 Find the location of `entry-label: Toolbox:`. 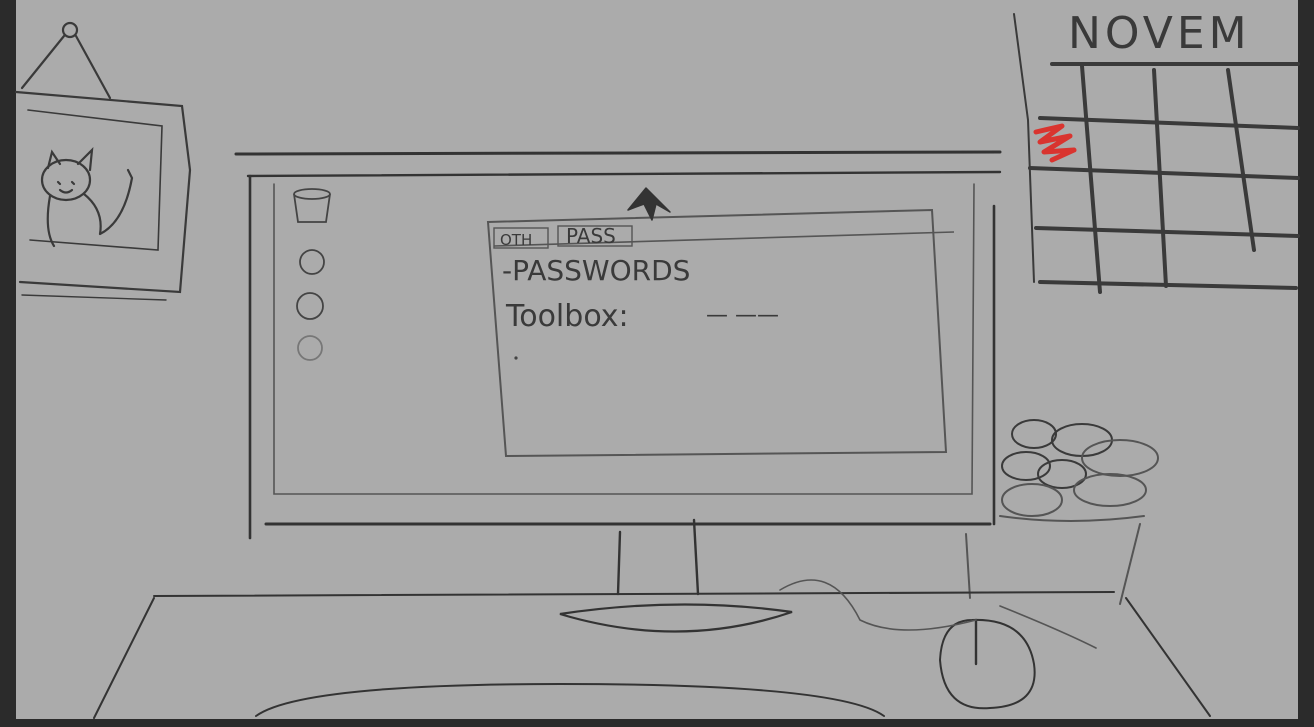

entry-label: Toolbox: is located at coordinates (567, 316).